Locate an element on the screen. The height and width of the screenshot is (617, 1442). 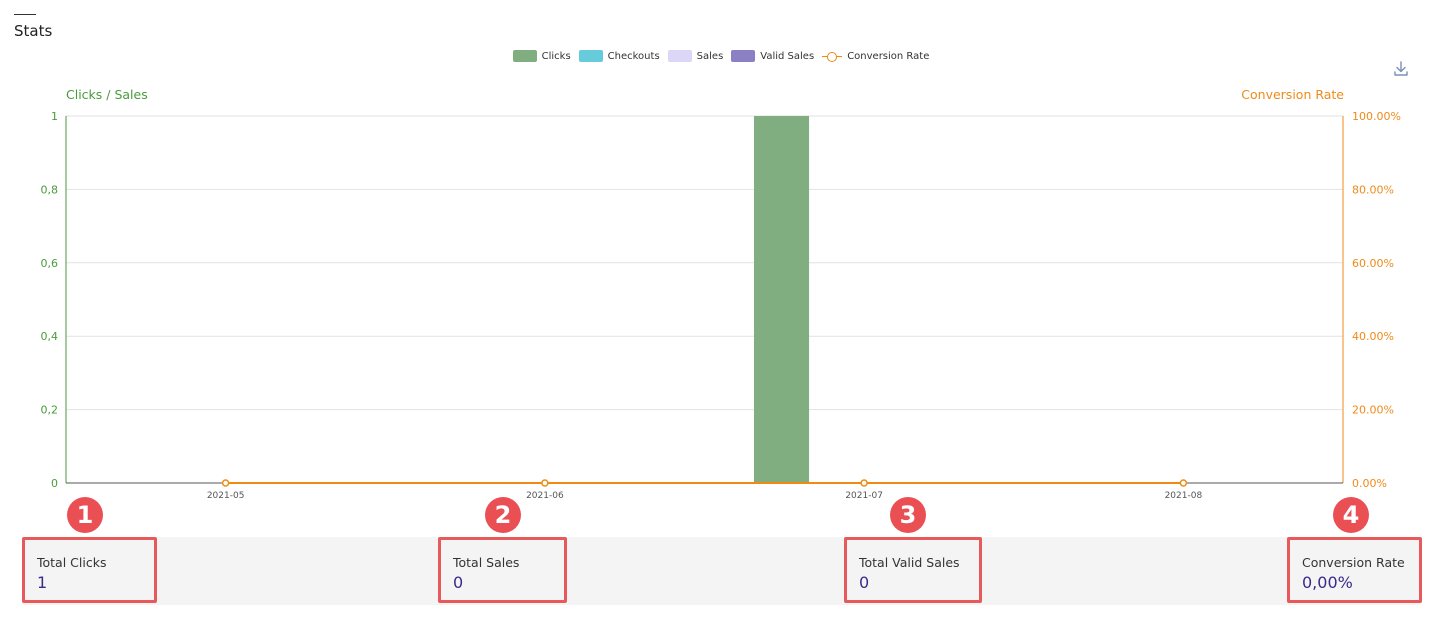
x-tick-label: 2021-05 is located at coordinates (226, 496).